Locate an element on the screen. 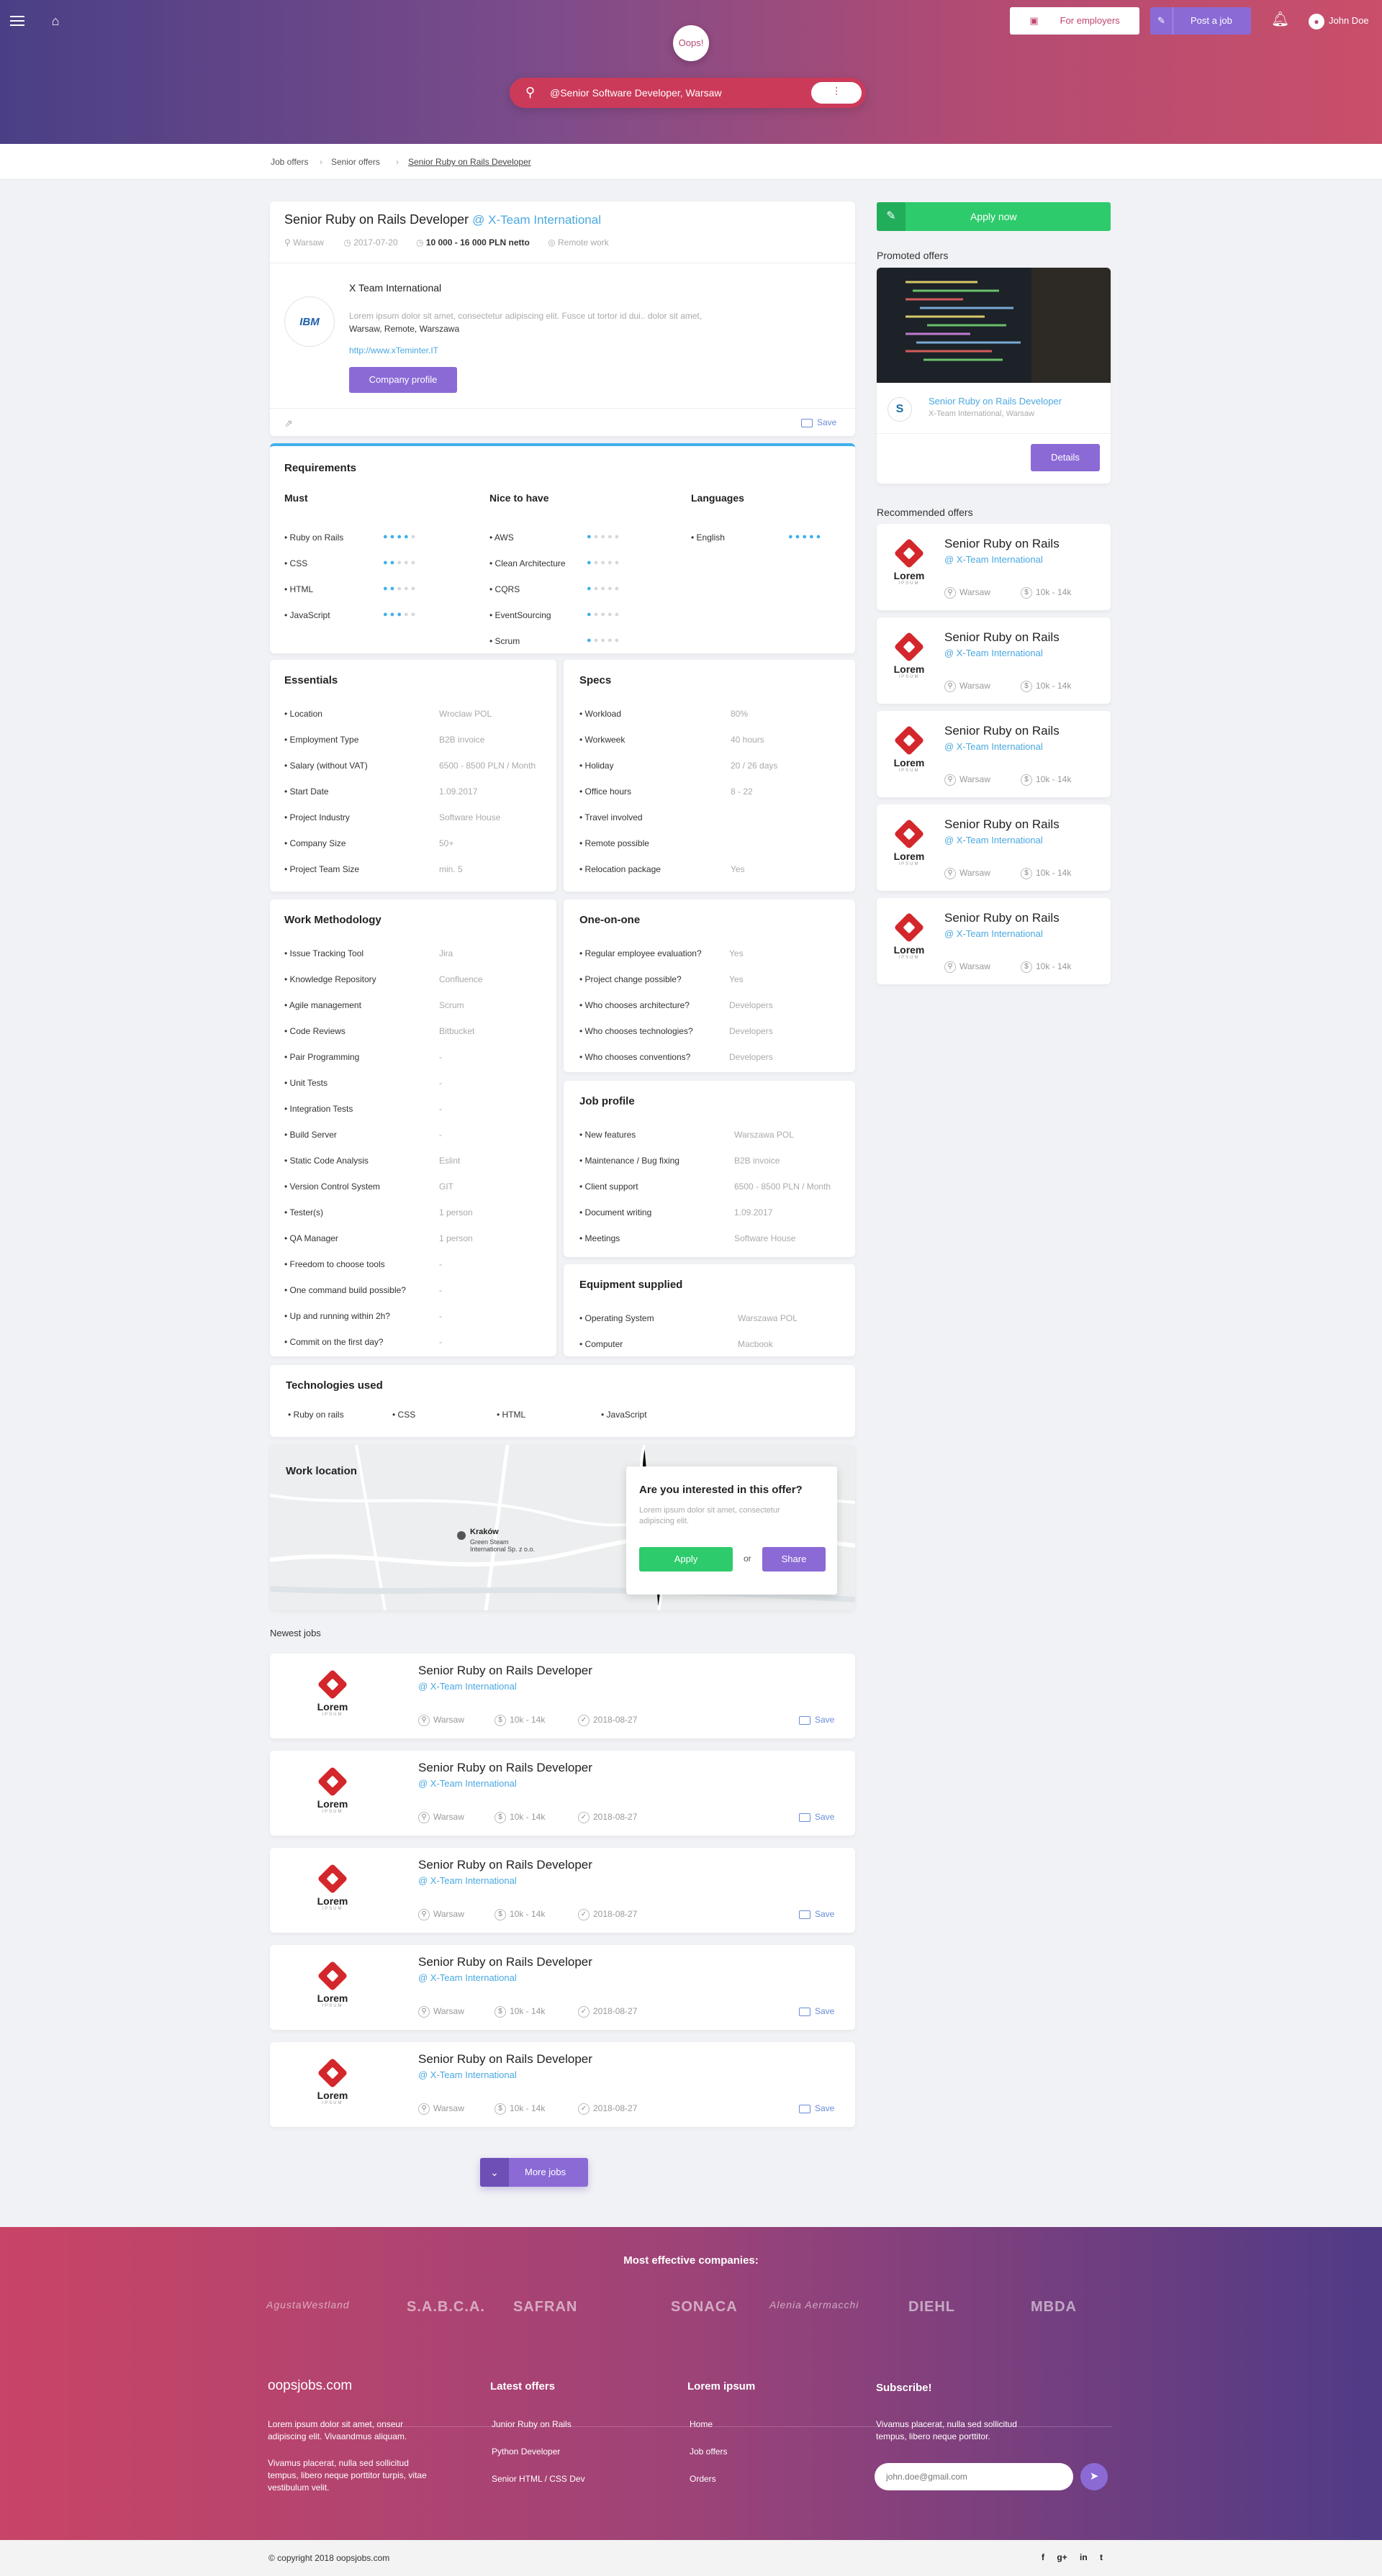 This screenshot has width=1382, height=2576. skill-row: • CQRS is located at coordinates (504, 589).